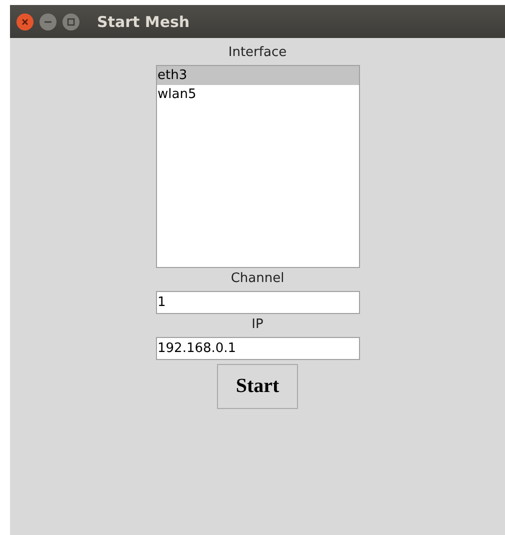 This screenshot has height=535, width=505. Describe the element at coordinates (258, 348) in the screenshot. I see `ip-field: 192.168.0.1` at that location.